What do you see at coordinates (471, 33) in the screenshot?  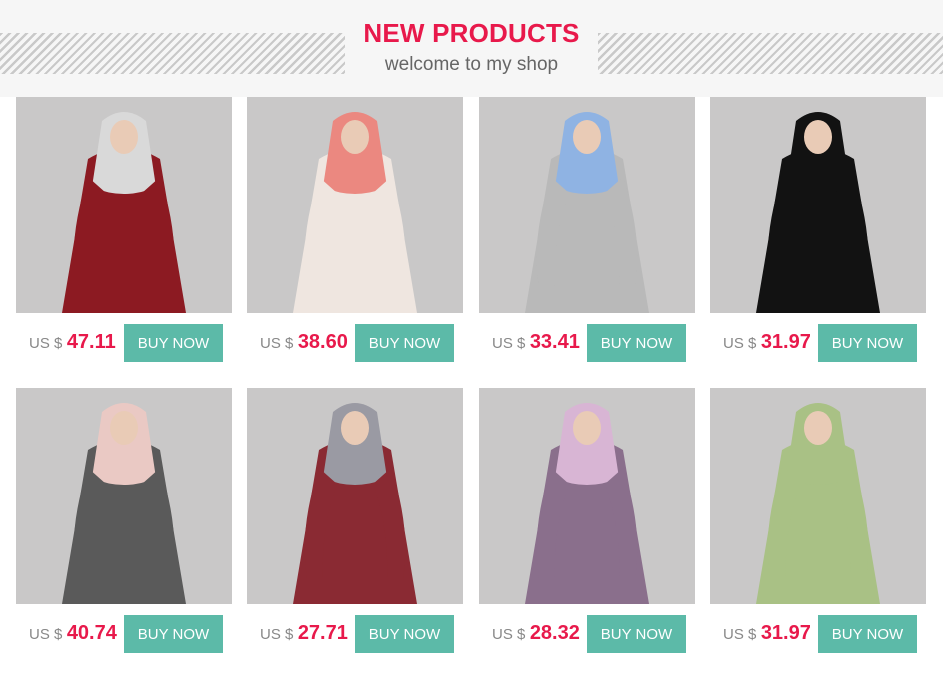 I see `section-title: NEW PRODUCTS` at bounding box center [471, 33].